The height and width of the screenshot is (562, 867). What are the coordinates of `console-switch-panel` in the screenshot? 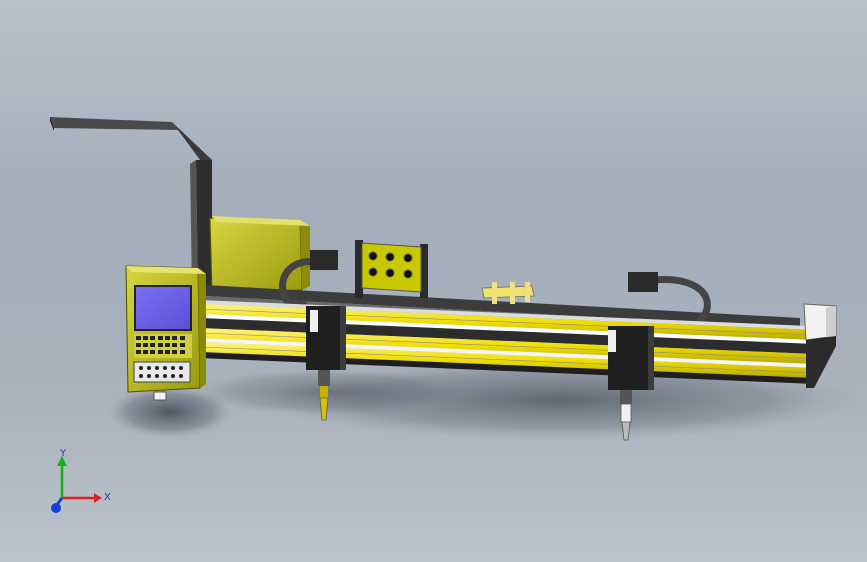 It's located at (162, 372).